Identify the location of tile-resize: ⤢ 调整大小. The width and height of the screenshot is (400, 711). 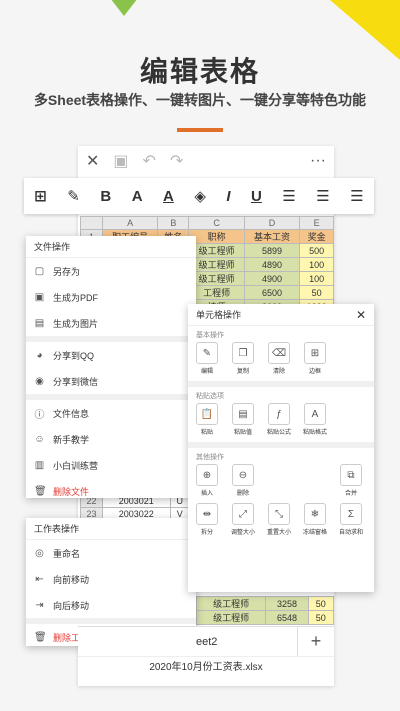
(243, 519).